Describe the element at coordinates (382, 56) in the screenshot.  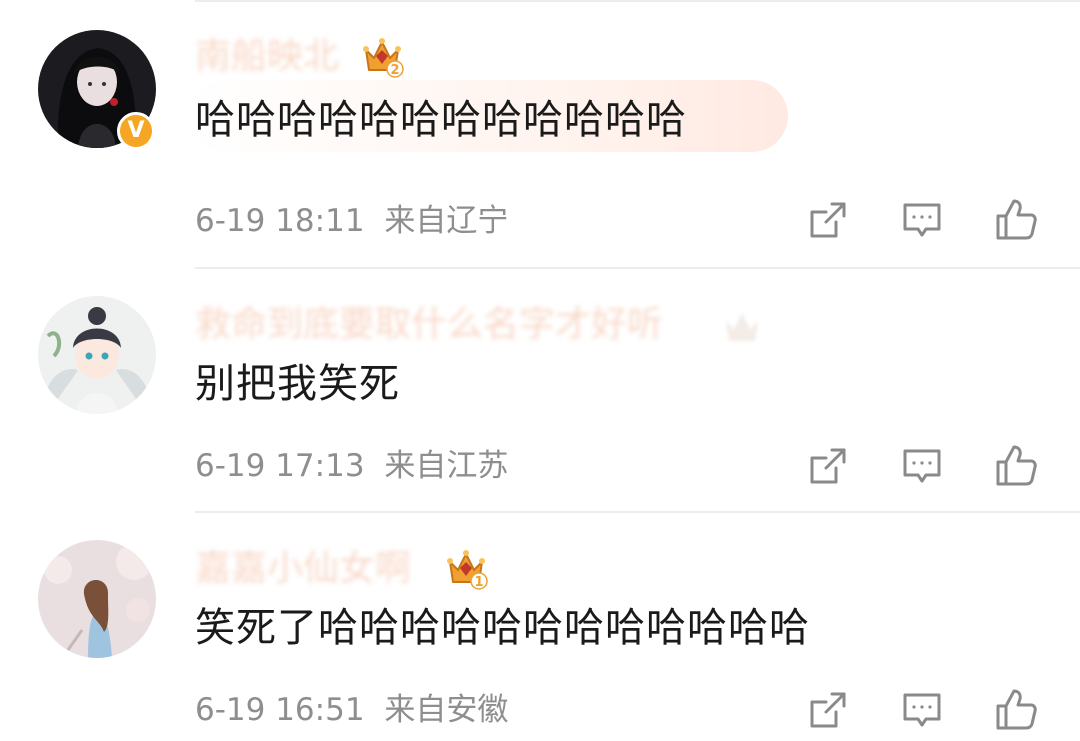
I see `crown-badge-icon: 2` at that location.